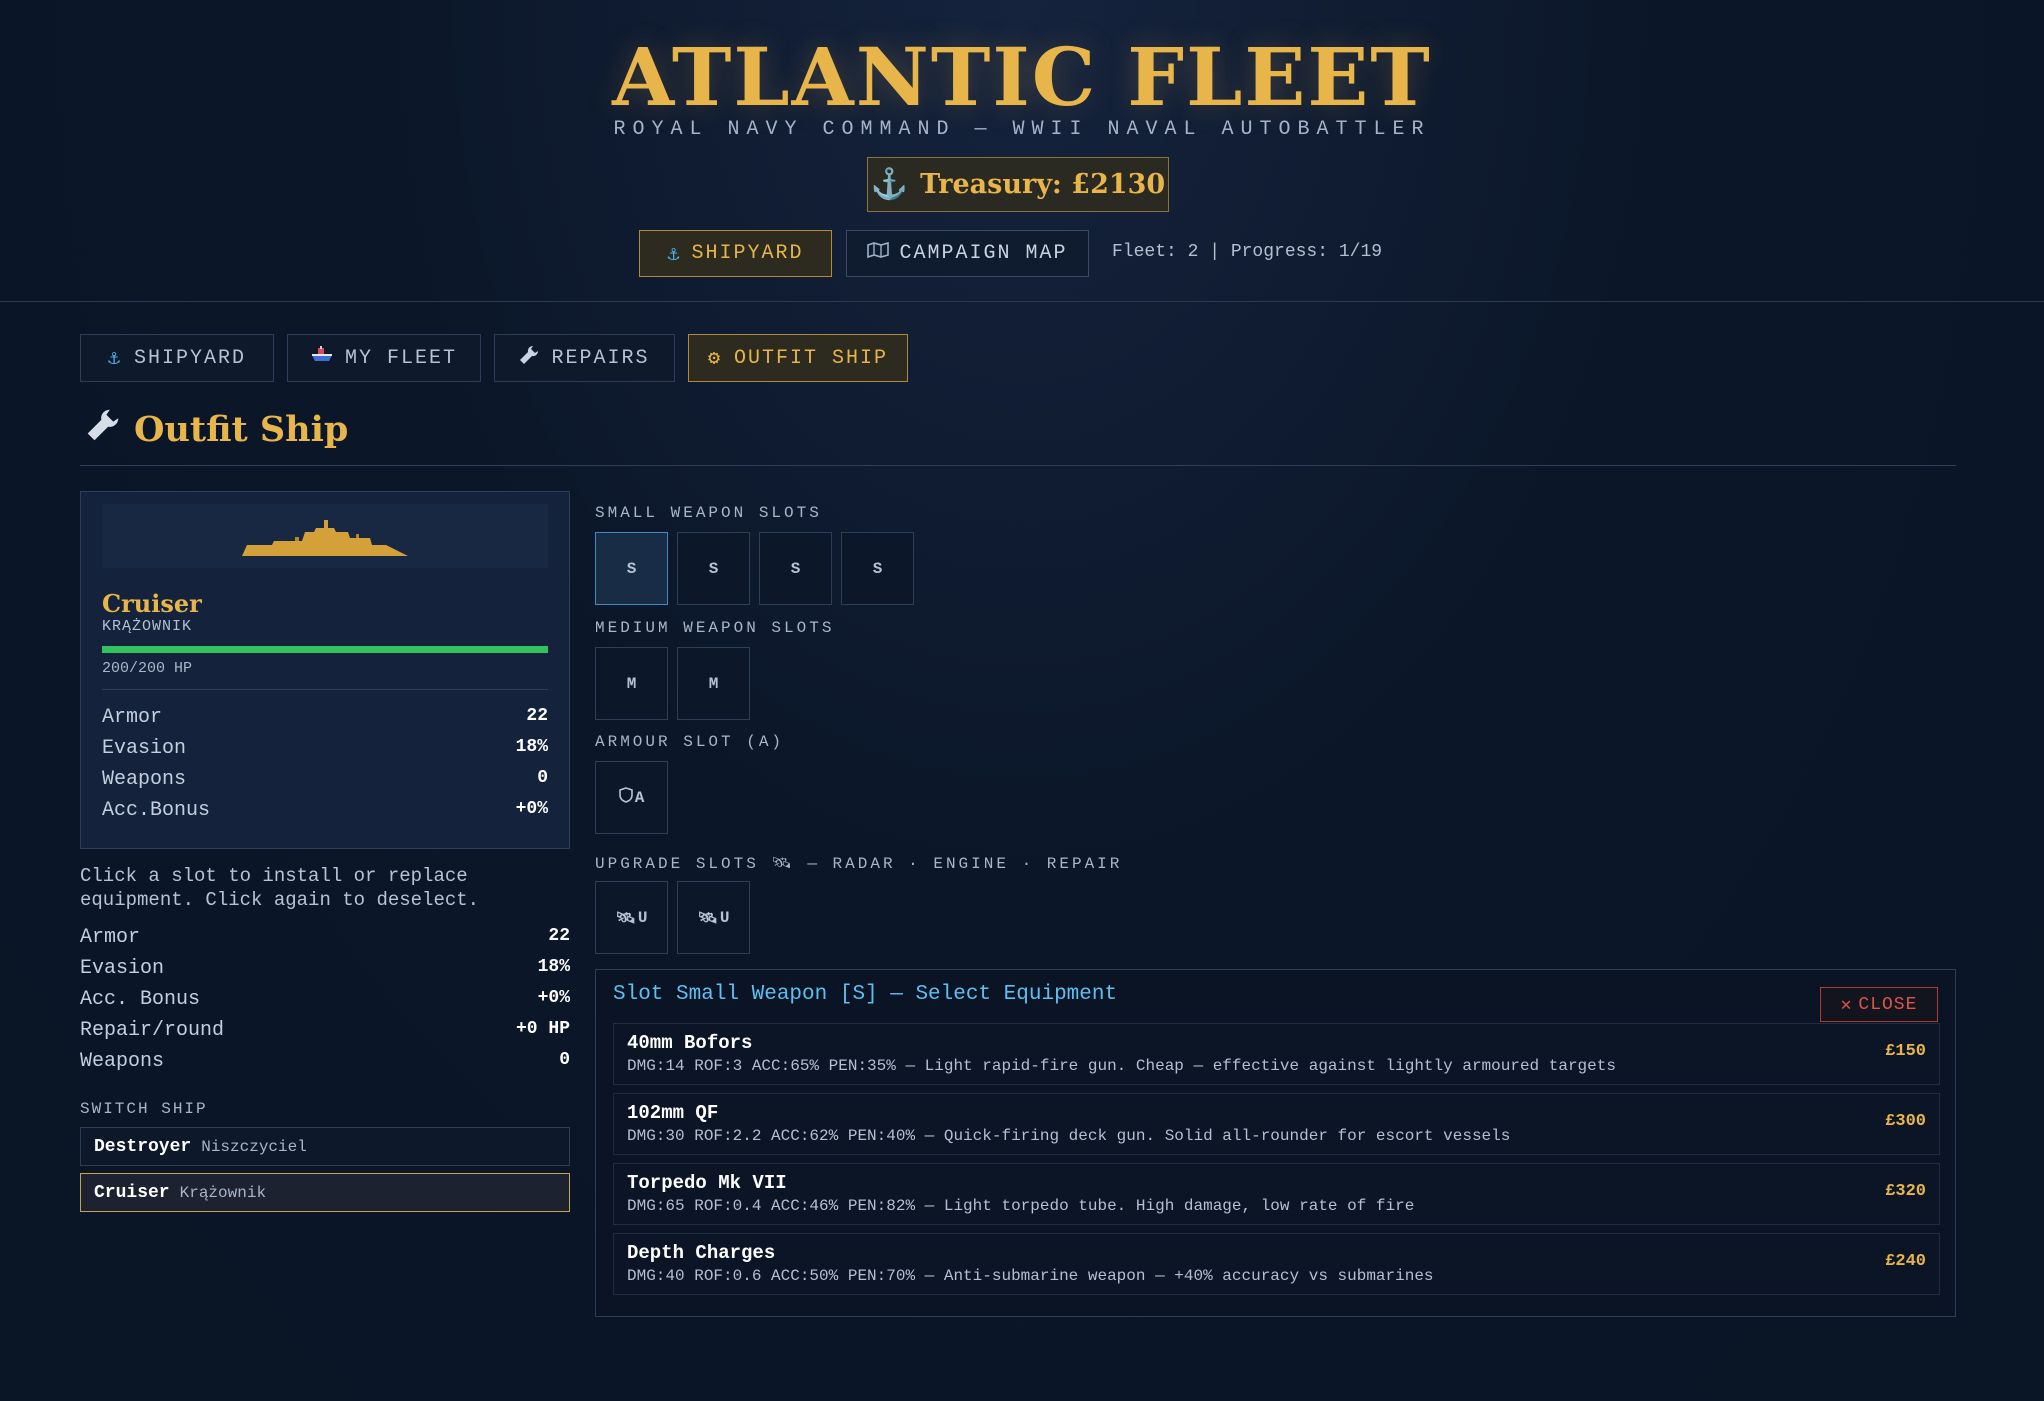 The height and width of the screenshot is (1401, 2044). What do you see at coordinates (715, 628) in the screenshot?
I see `medium-slots-label: MEDIUM WEAPON SLOTS` at bounding box center [715, 628].